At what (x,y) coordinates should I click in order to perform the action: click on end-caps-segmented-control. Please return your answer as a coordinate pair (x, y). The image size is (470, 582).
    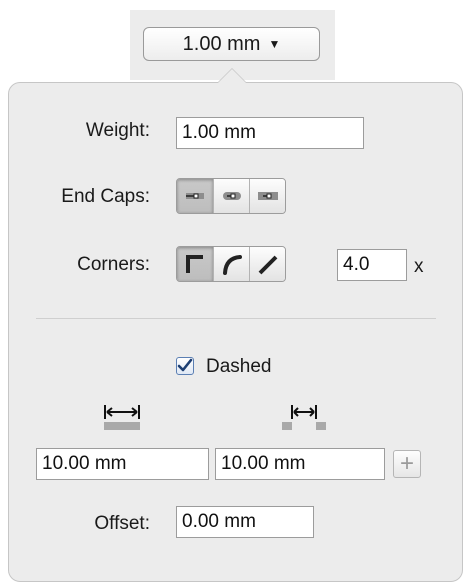
    Looking at the image, I should click on (231, 196).